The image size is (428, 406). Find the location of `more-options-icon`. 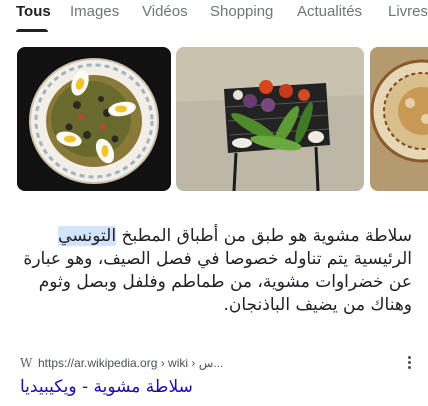

more-options-icon is located at coordinates (409, 363).